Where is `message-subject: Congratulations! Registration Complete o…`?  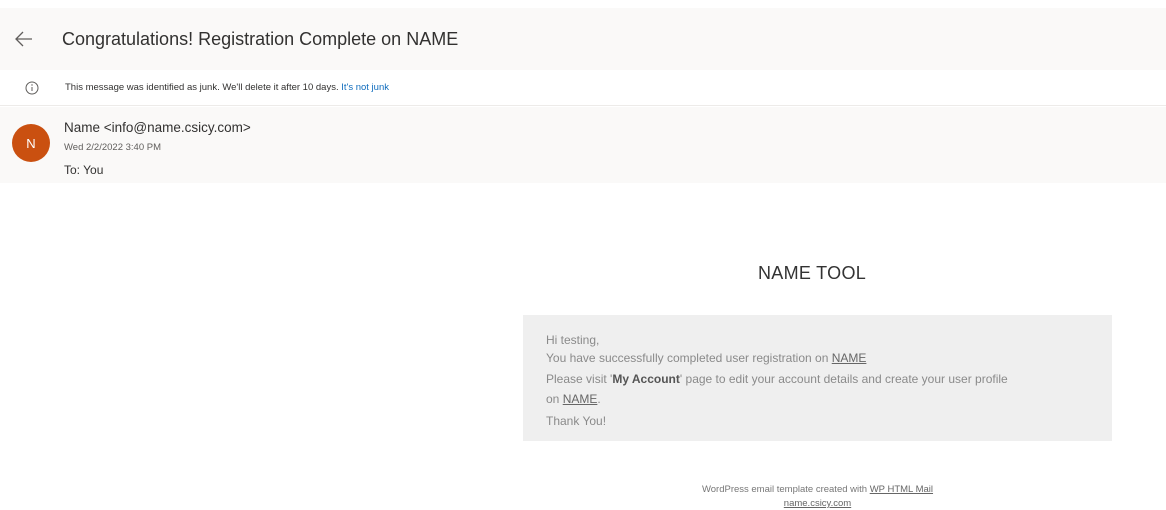 message-subject: Congratulations! Registration Complete o… is located at coordinates (260, 39).